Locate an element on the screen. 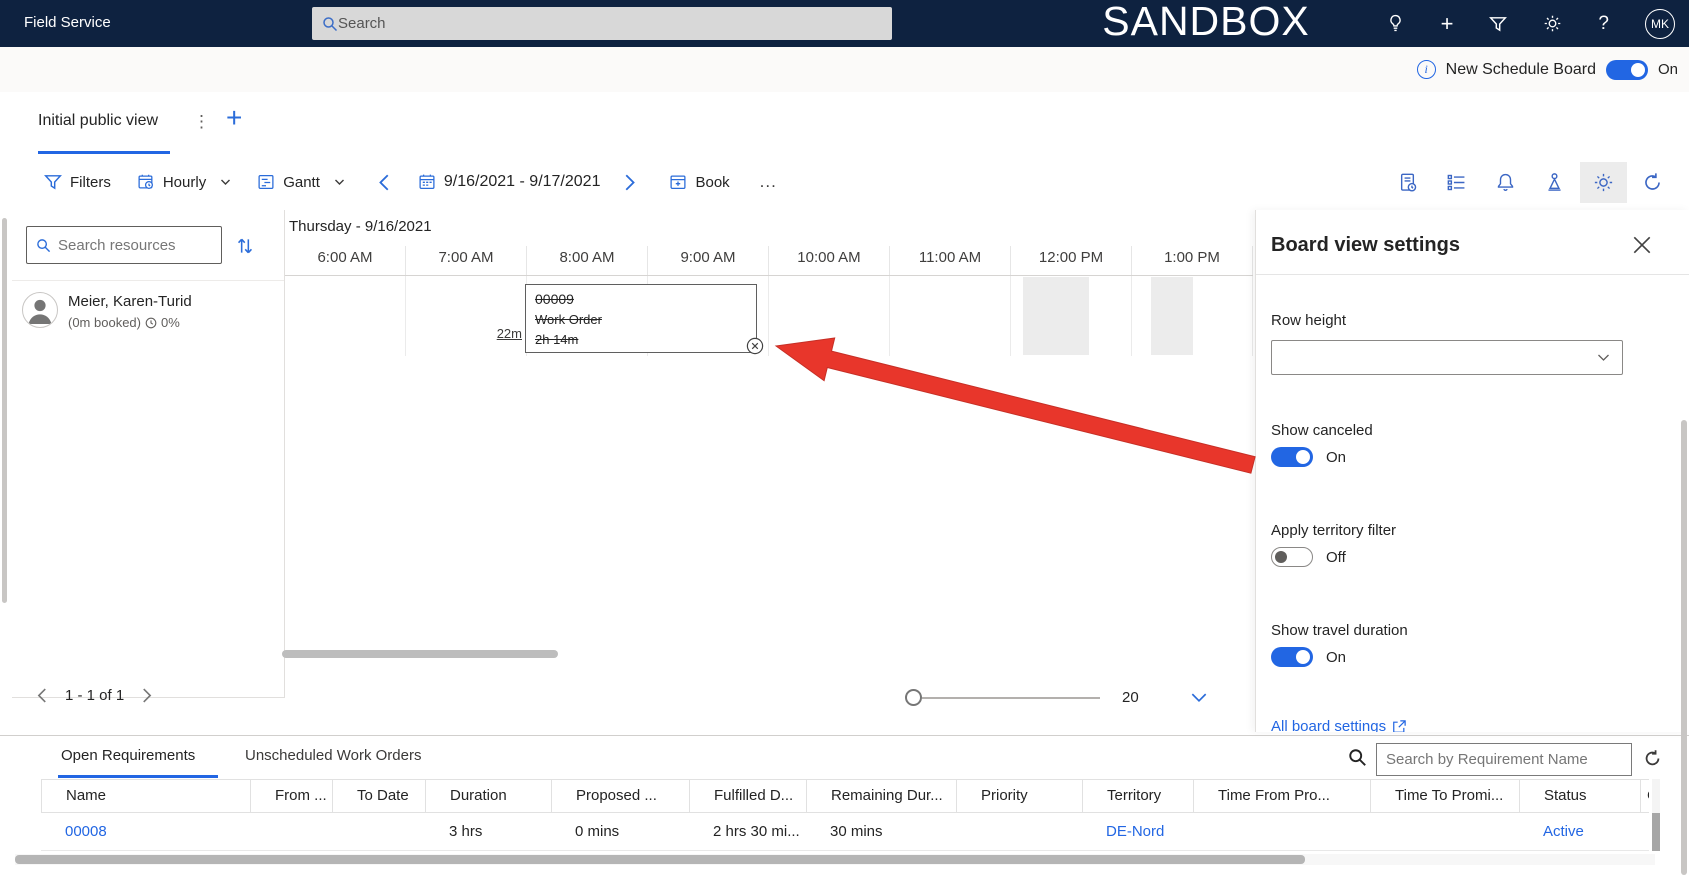  show-canceled-state: On is located at coordinates (1336, 457).